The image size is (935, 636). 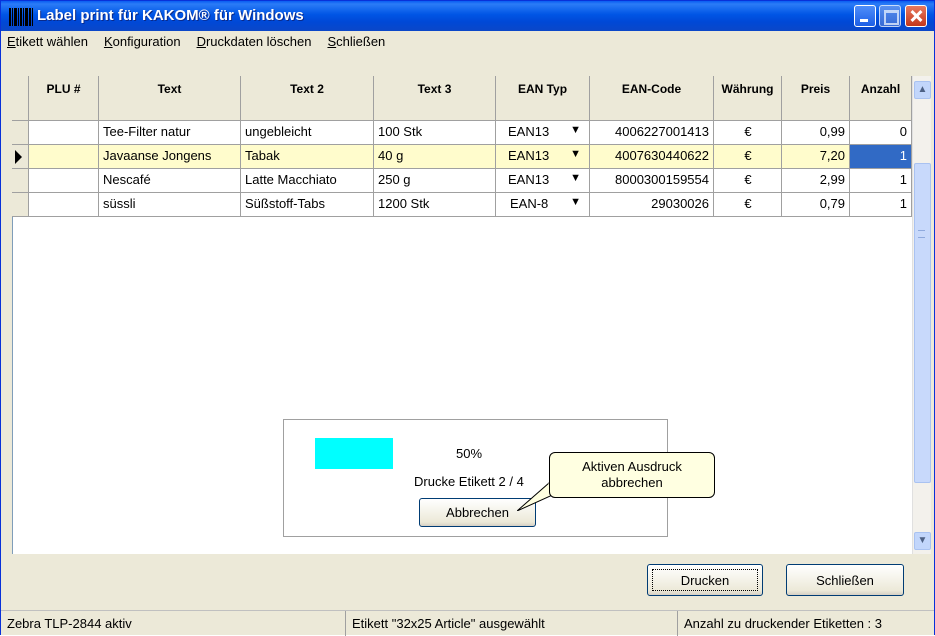 What do you see at coordinates (652, 205) in the screenshot?
I see `cell-ean-code: 29030026` at bounding box center [652, 205].